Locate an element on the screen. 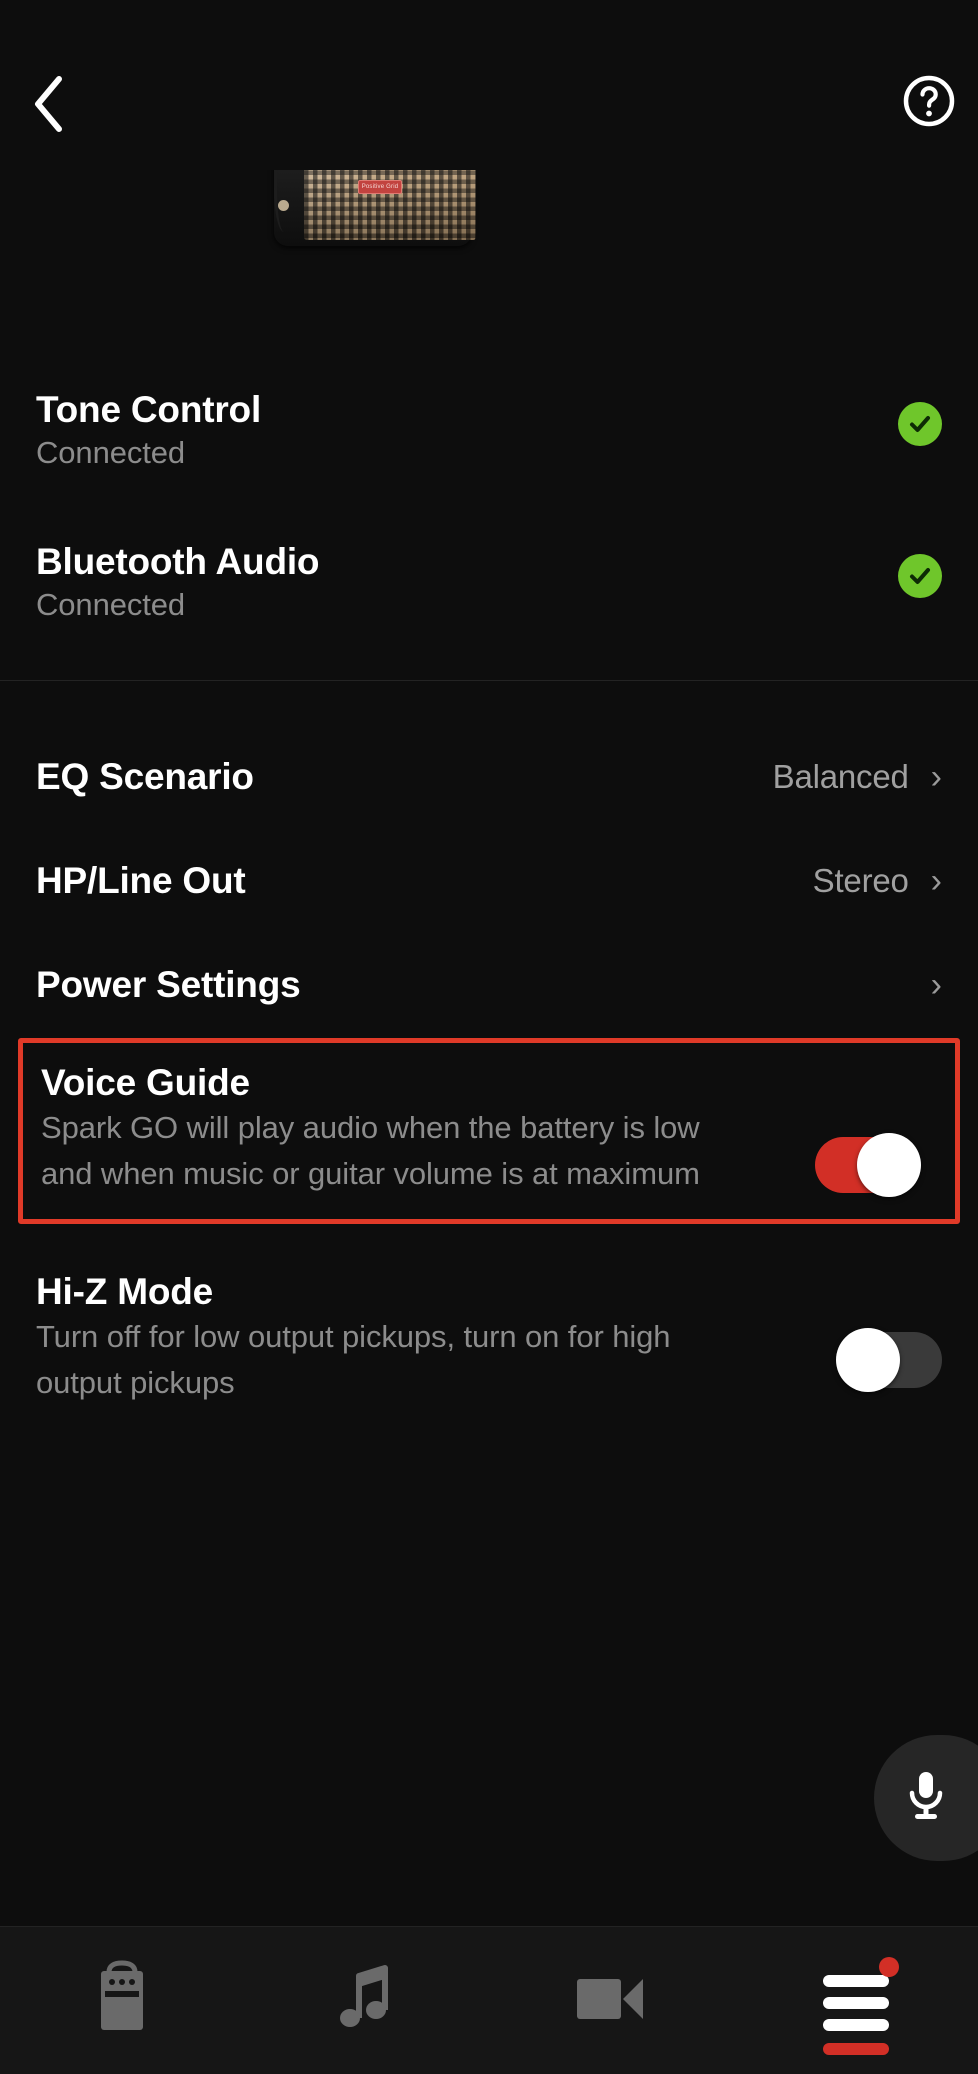 The width and height of the screenshot is (978, 2074). amp-icon is located at coordinates (122, 2000).